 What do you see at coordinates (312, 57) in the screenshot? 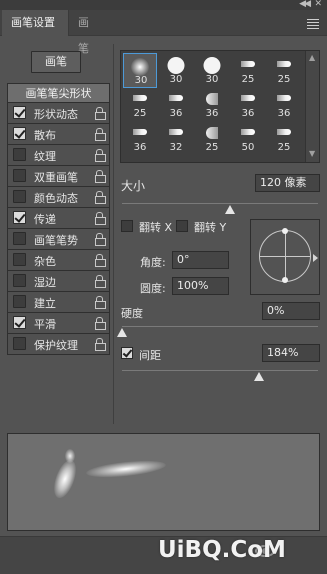
I see `scroll-up-icon: ▲` at bounding box center [312, 57].